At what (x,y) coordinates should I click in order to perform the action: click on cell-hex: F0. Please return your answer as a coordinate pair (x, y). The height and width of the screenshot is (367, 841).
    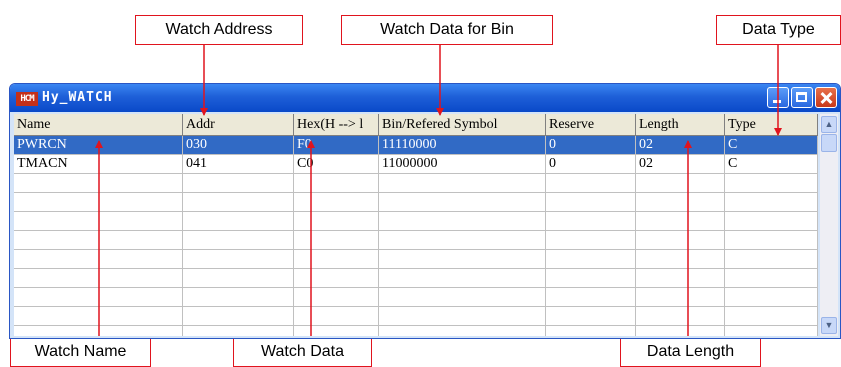
    Looking at the image, I should click on (336, 145).